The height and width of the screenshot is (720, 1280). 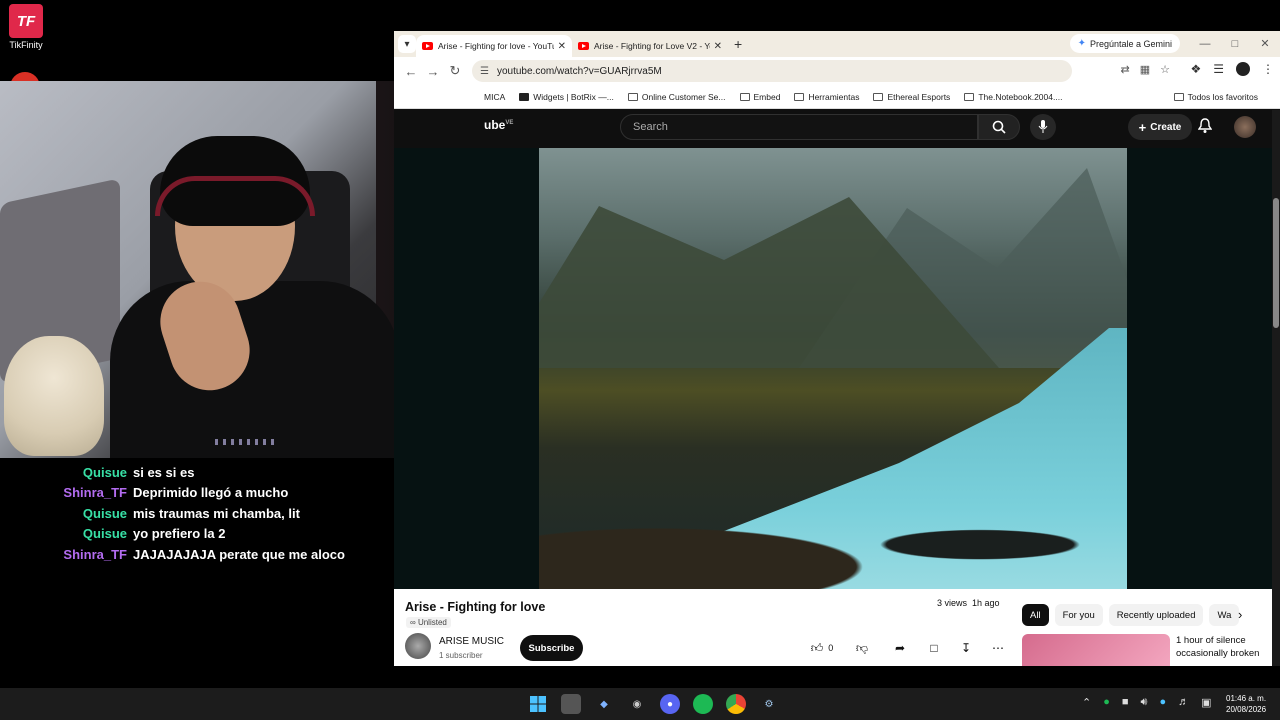 I want to click on extensions-icon: ❖, so click(x=1195, y=69).